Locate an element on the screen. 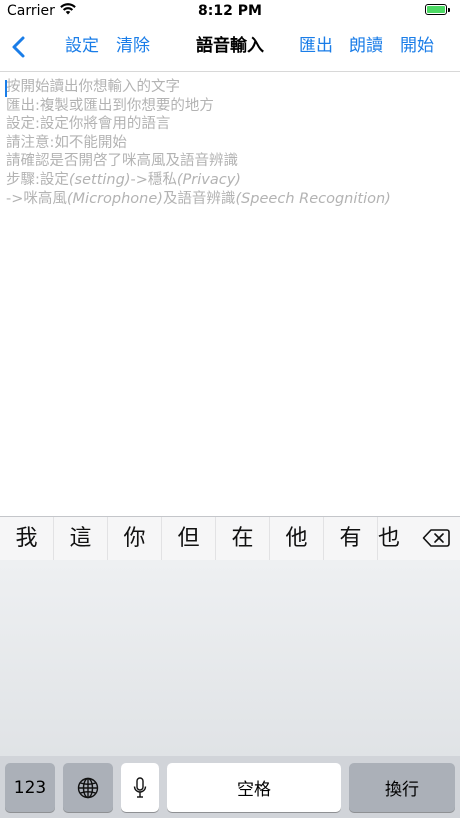  candidate-2: 這 is located at coordinates (81, 538).